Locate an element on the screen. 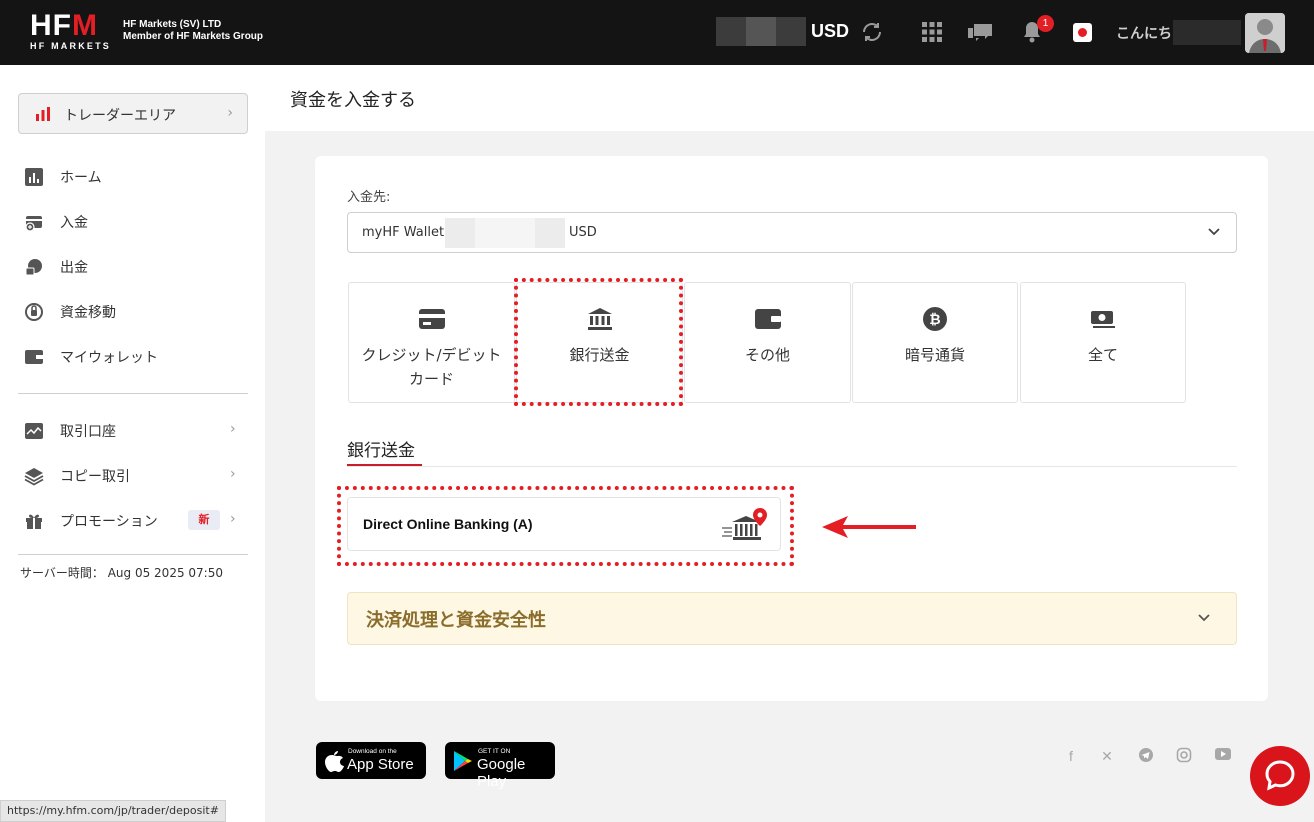 The width and height of the screenshot is (1314, 822). tab-other: その他 is located at coordinates (767, 342).